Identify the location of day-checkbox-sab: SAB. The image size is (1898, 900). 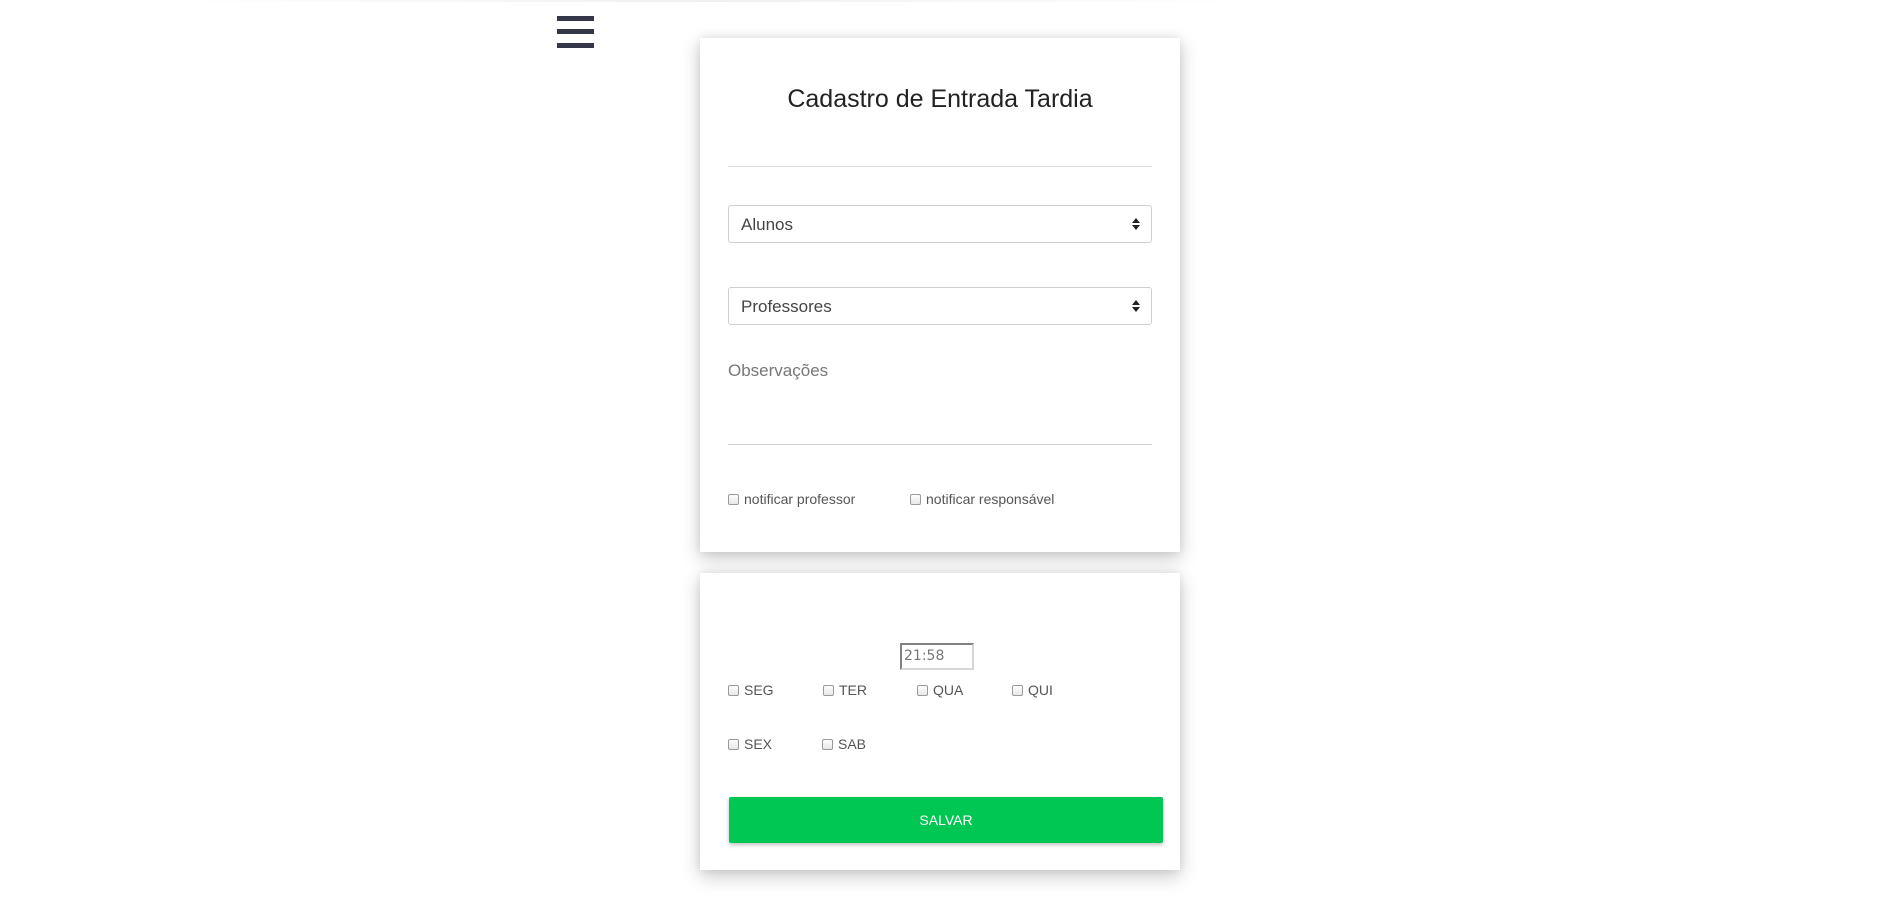
(844, 744).